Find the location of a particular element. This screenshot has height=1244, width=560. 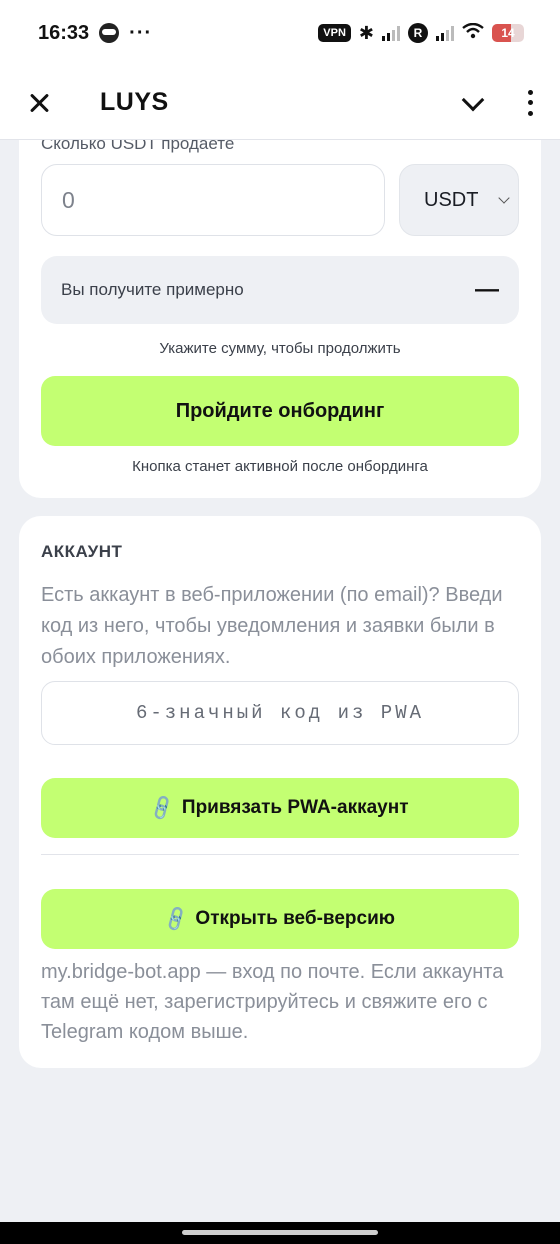

signal-icon is located at coordinates (391, 33).